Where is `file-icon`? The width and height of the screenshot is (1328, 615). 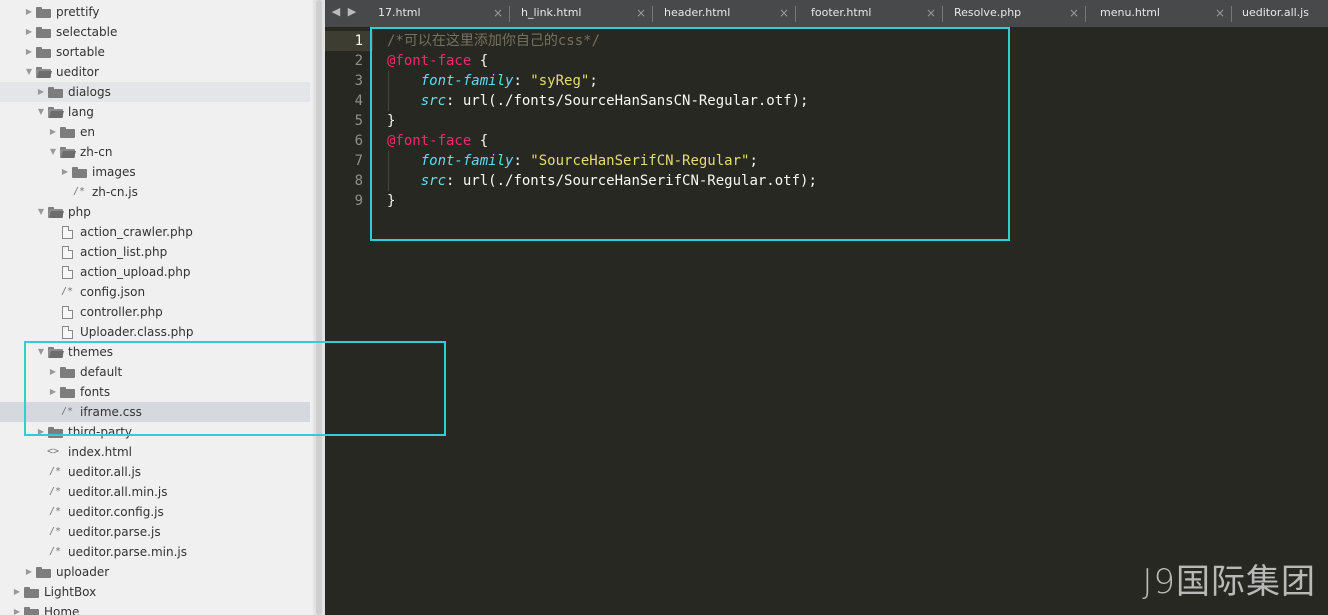 file-icon is located at coordinates (67, 312).